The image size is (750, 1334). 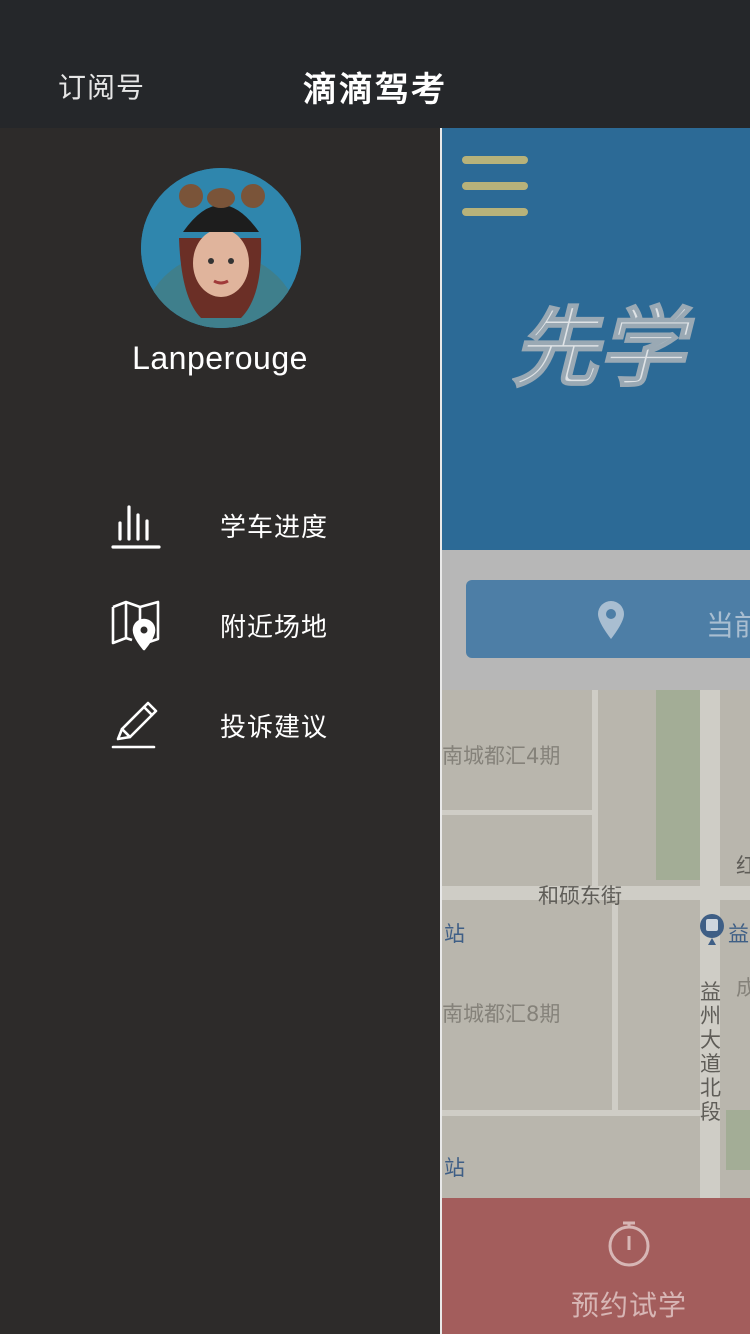 I want to click on username: Lanperouge, so click(x=220, y=358).